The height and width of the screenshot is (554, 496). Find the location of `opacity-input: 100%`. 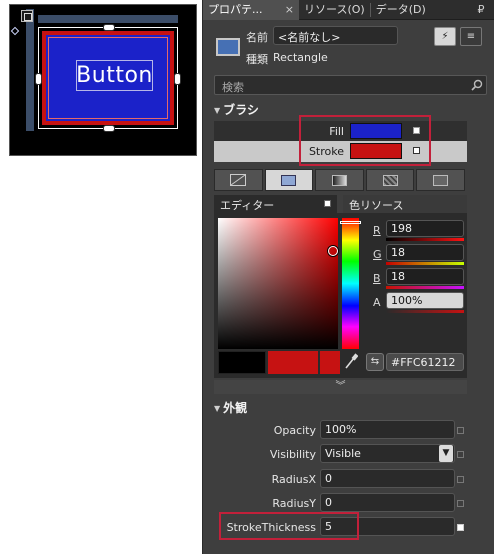

opacity-input: 100% is located at coordinates (387, 429).